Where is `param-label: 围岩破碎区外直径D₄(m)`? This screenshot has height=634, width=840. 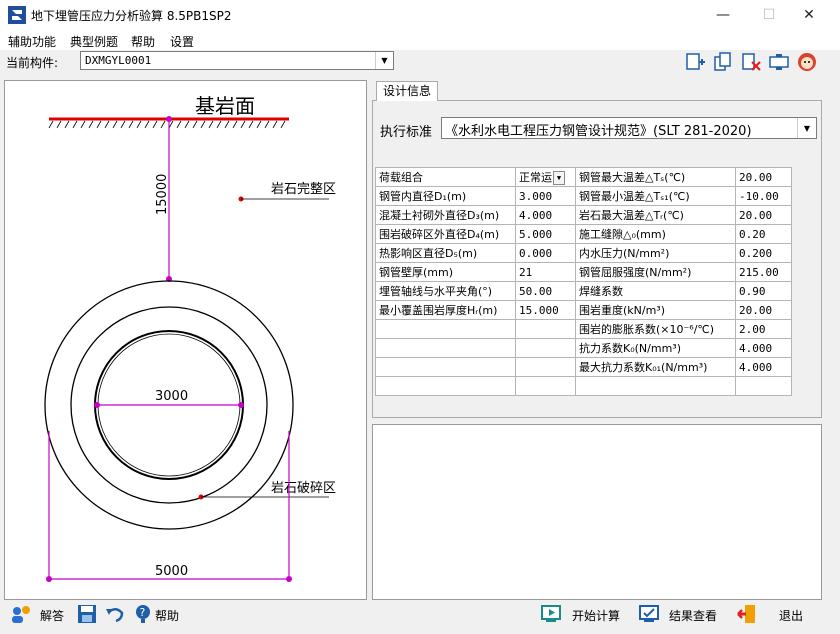 param-label: 围岩破碎区外直径D₄(m) is located at coordinates (445, 234).